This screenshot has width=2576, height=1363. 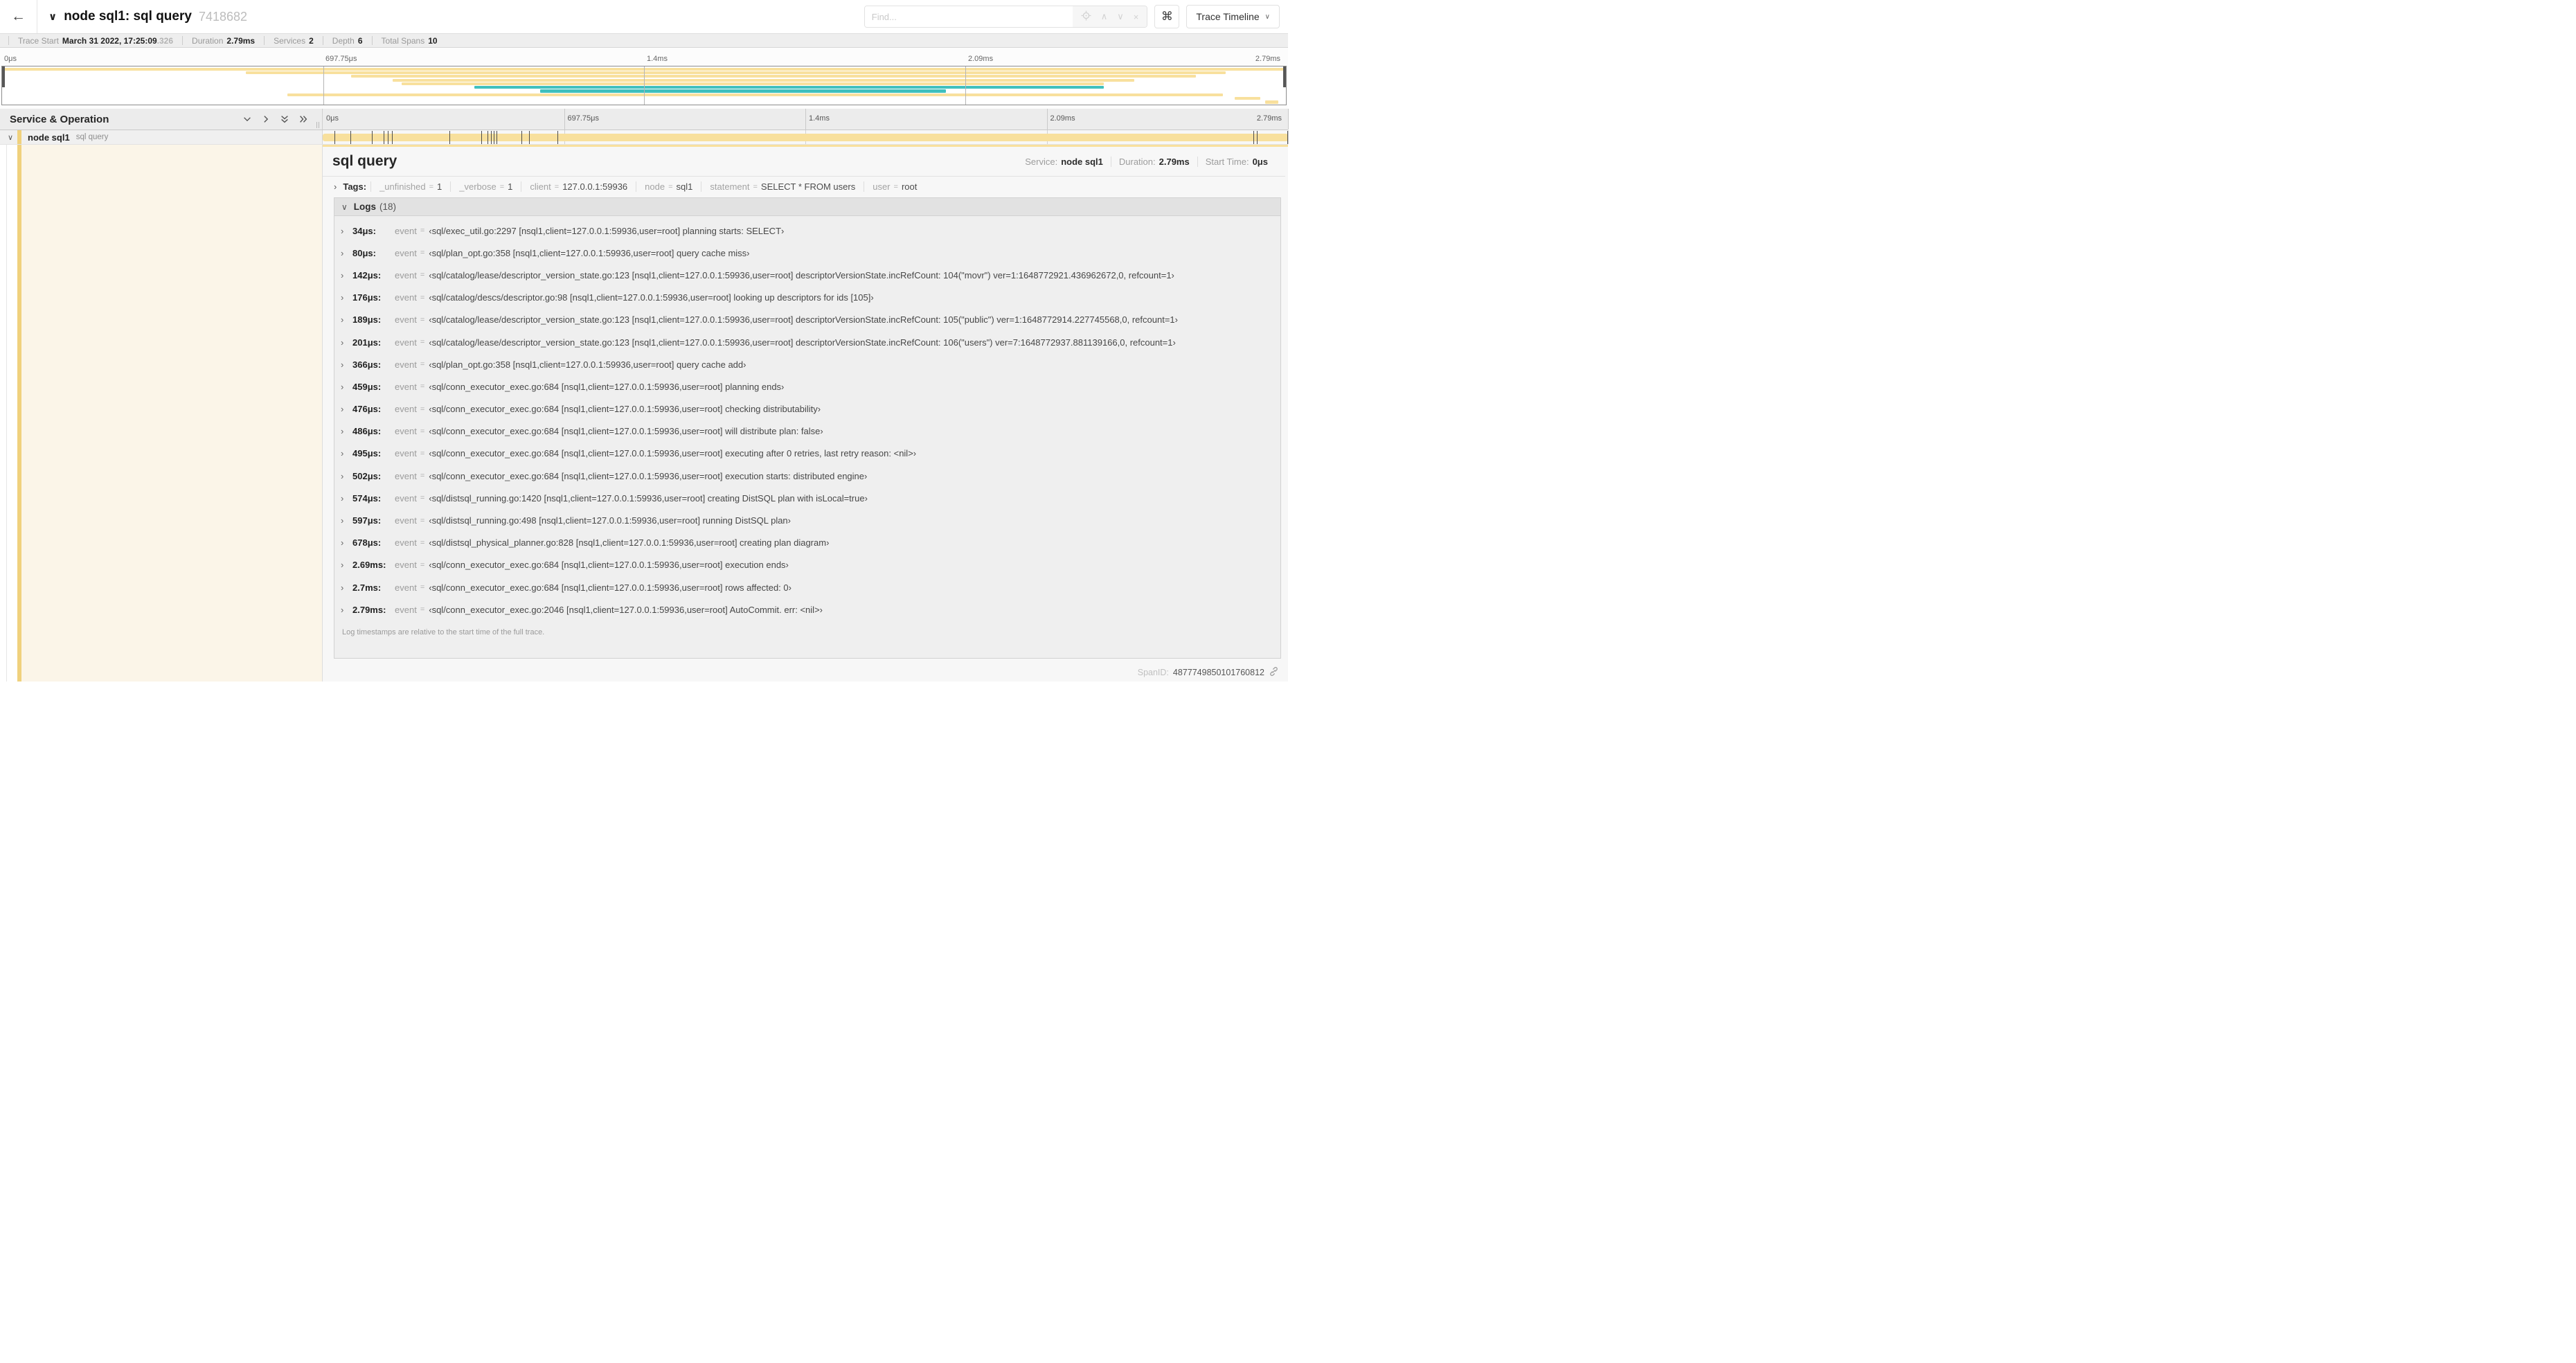 What do you see at coordinates (1274, 673) in the screenshot?
I see `deep-link-icon` at bounding box center [1274, 673].